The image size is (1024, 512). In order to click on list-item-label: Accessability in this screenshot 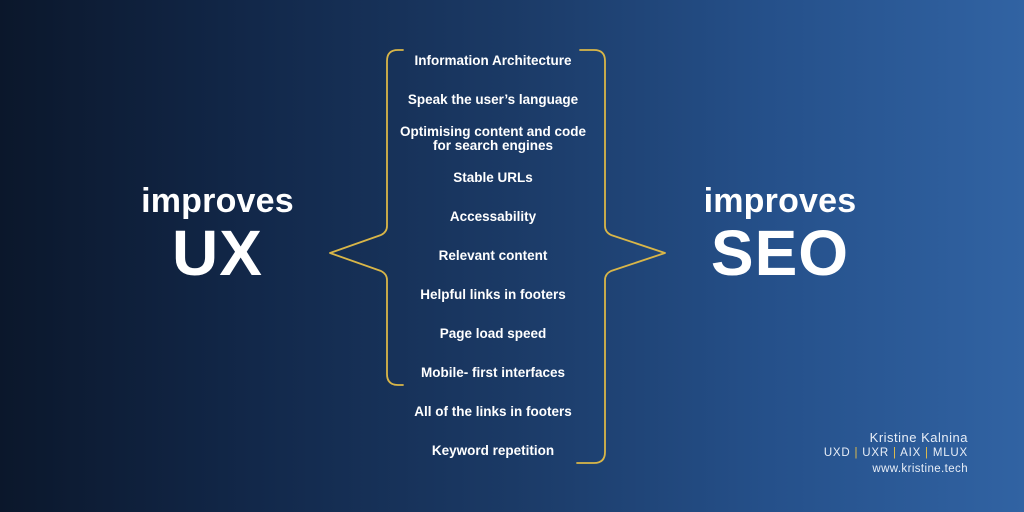, I will do `click(493, 216)`.